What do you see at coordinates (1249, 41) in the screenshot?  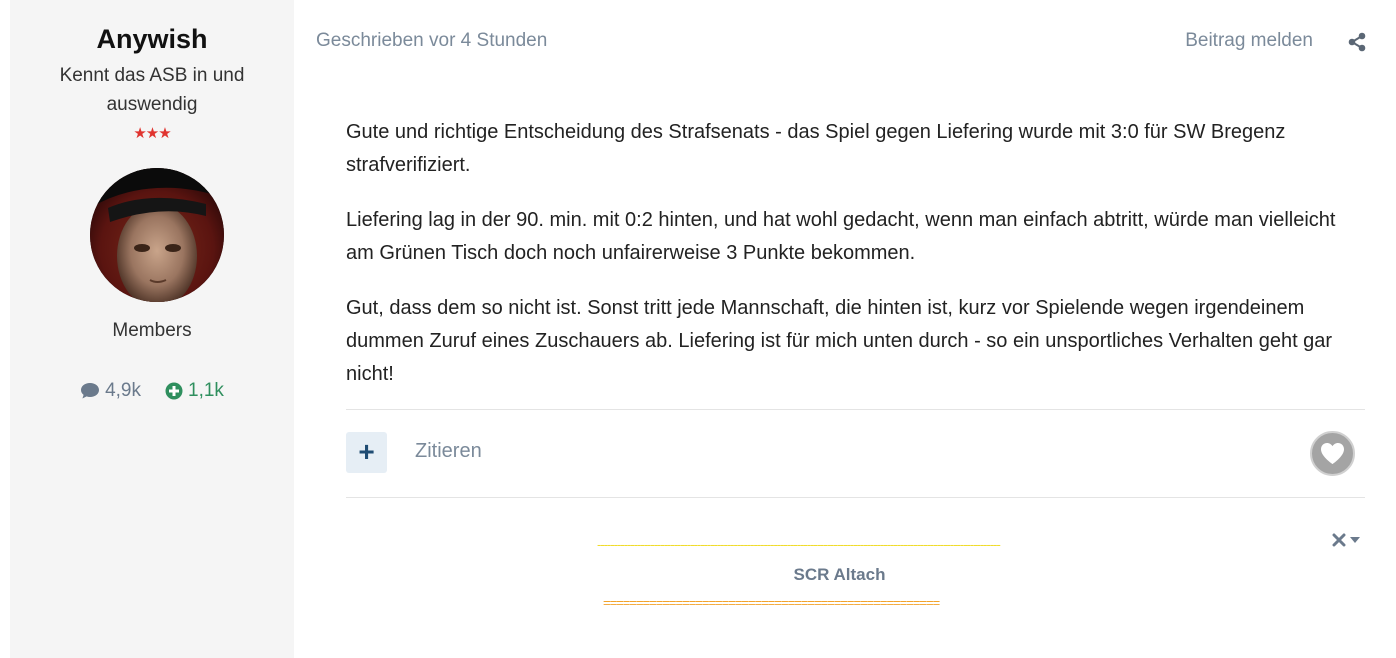 I see `report-post-link: Beitrag melden` at bounding box center [1249, 41].